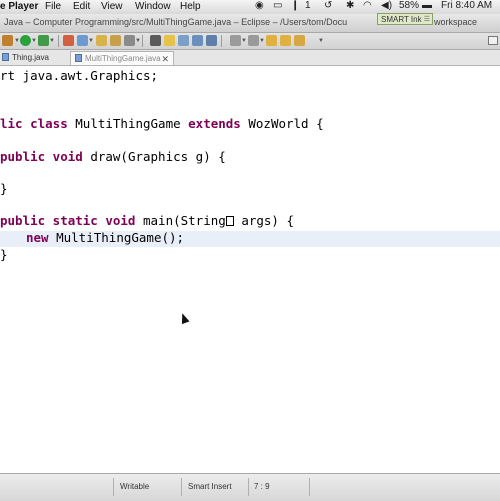 This screenshot has height=501, width=500. I want to click on new-java-project-icon, so click(68, 40).